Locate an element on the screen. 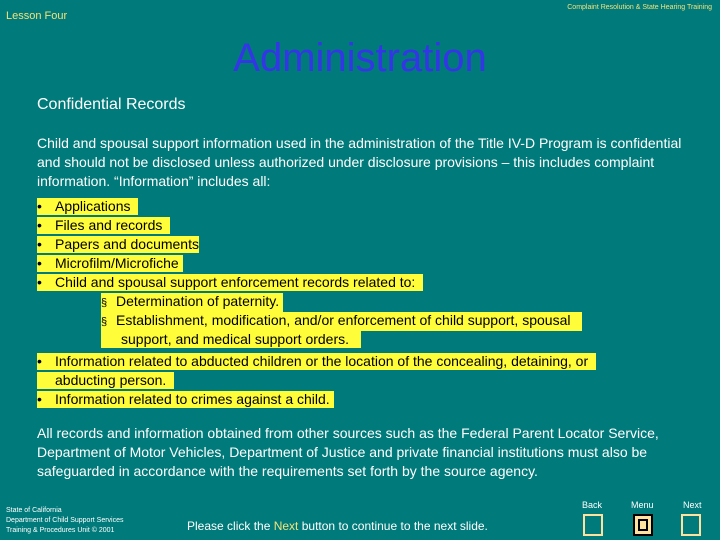 The image size is (720, 540). back-label: Back is located at coordinates (592, 505).